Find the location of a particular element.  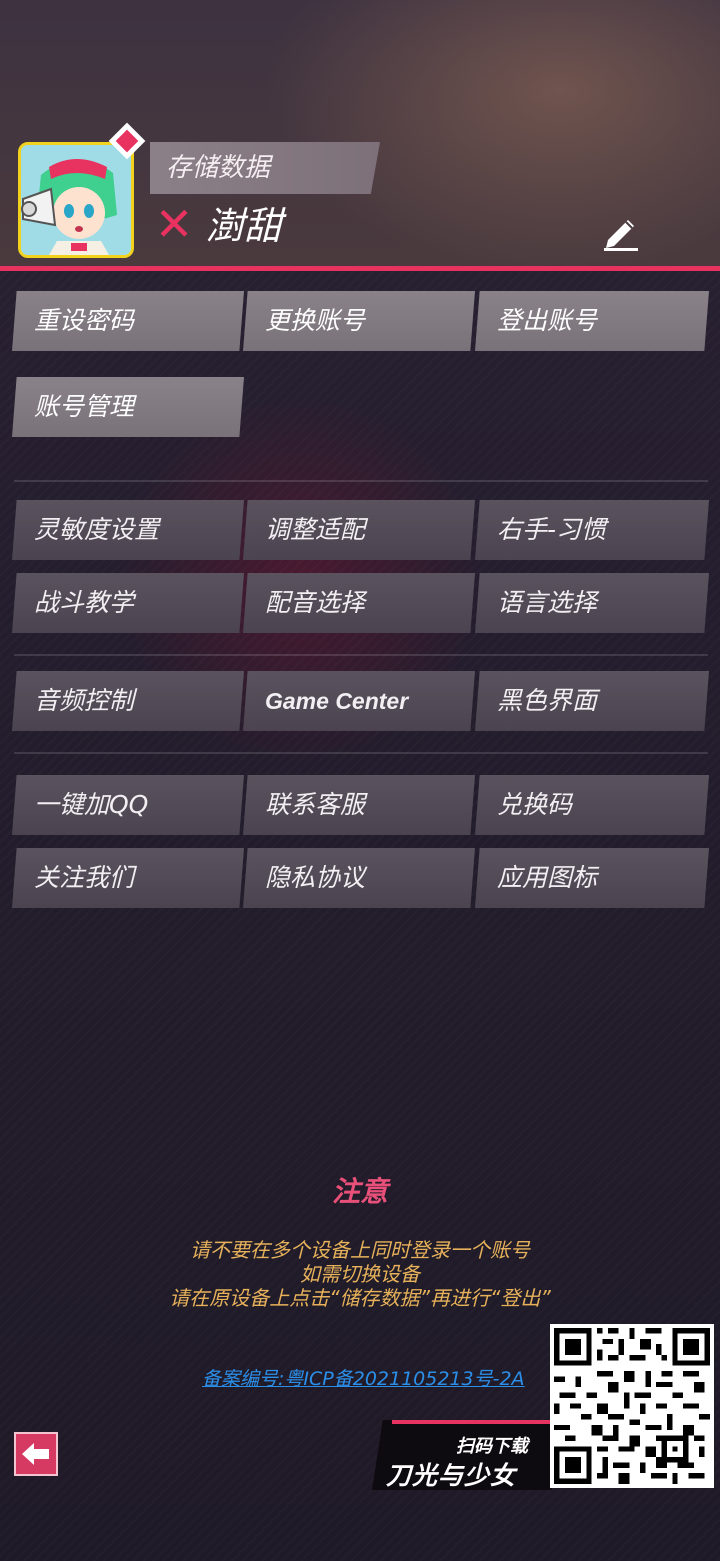

follow-us-button: 关注我们 is located at coordinates (128, 878).